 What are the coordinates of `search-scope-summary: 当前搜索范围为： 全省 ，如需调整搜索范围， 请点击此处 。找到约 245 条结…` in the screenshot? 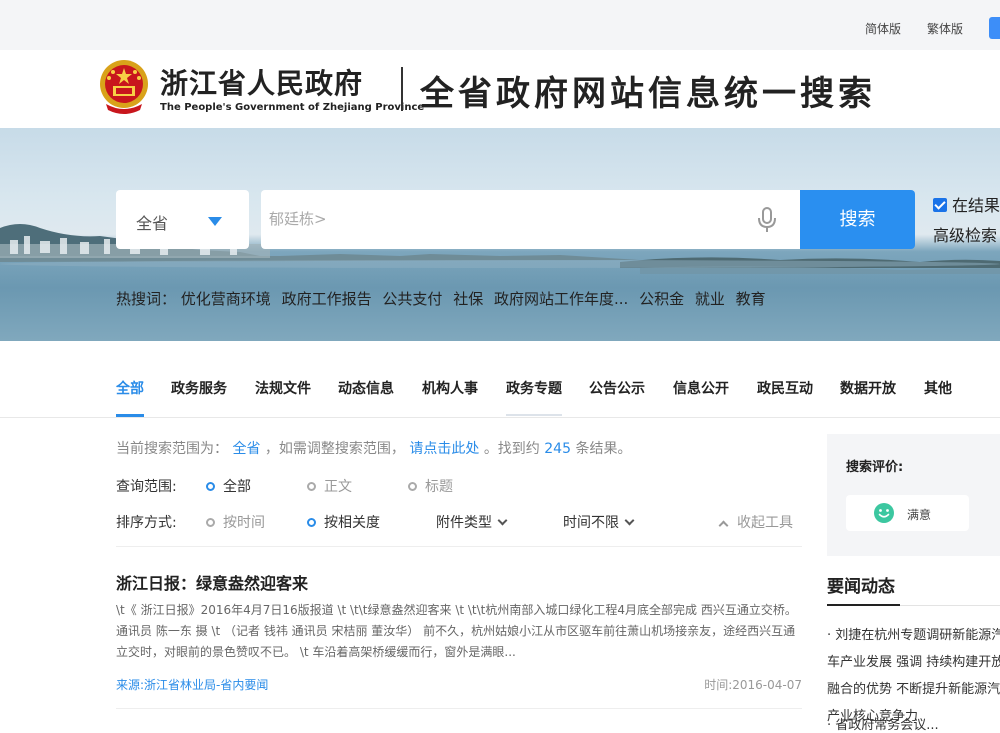 It's located at (373, 448).